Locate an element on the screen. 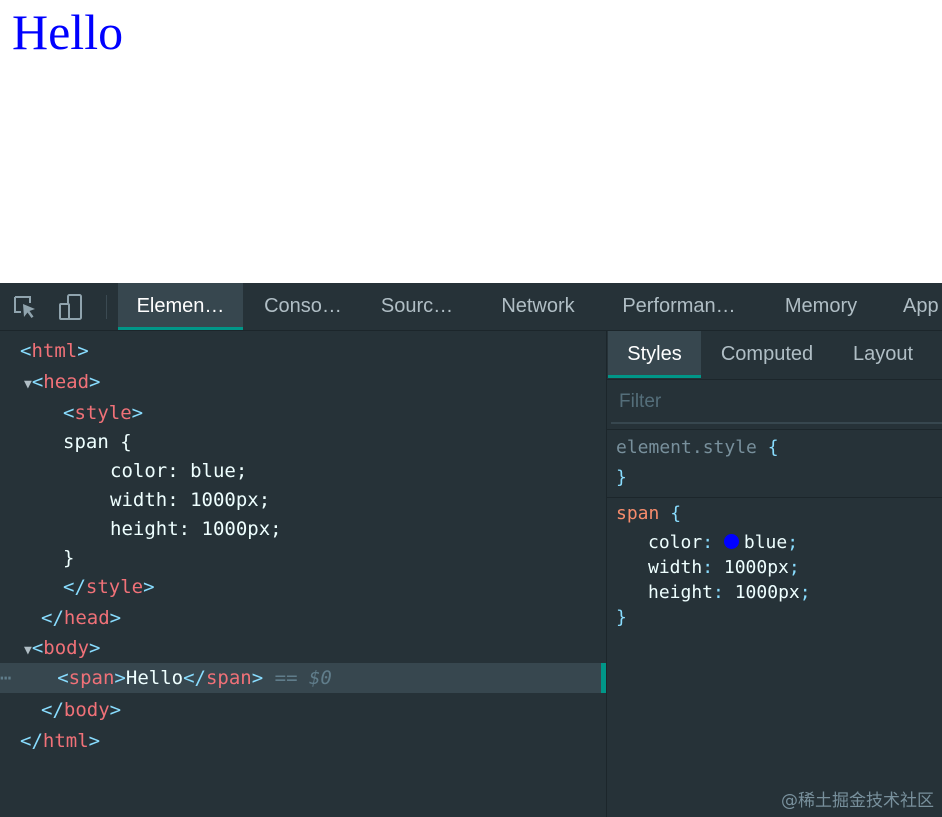  color-swatch-icon is located at coordinates (731, 541).